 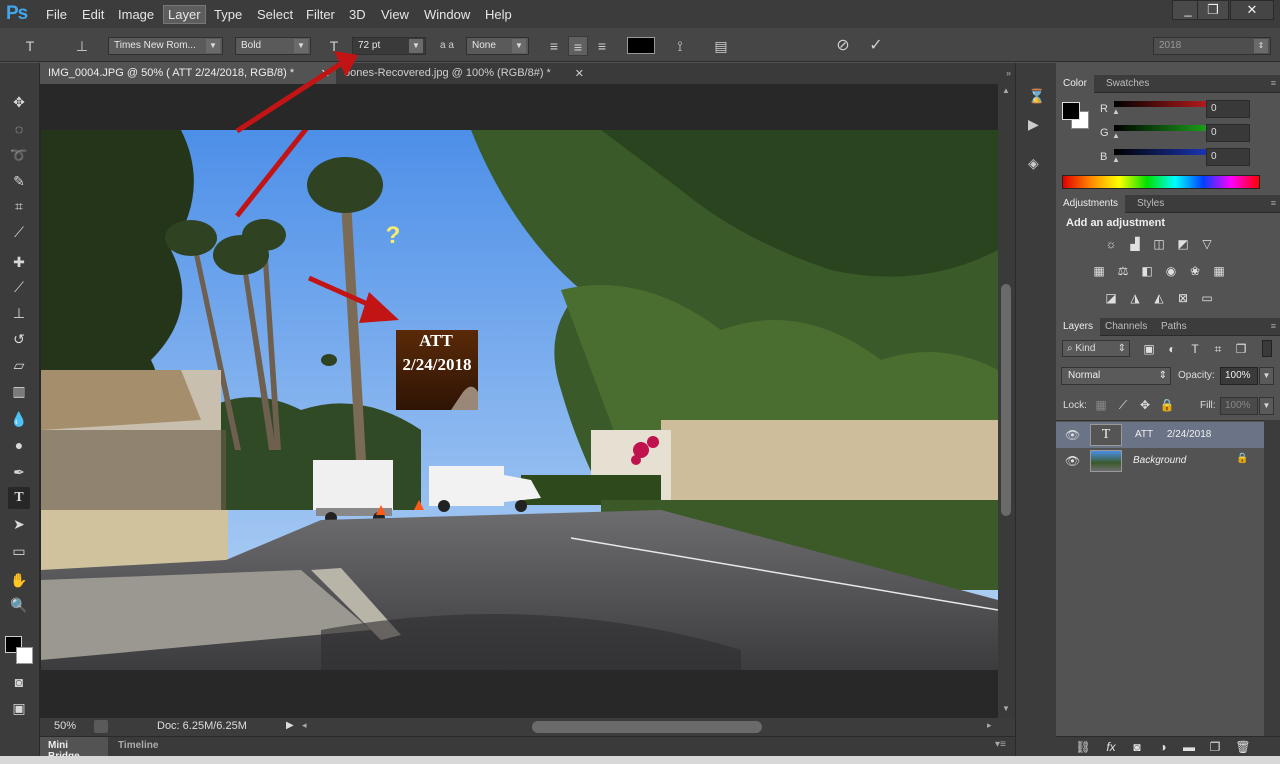 I want to click on character-panel-icon: ▤, so click(x=721, y=46).